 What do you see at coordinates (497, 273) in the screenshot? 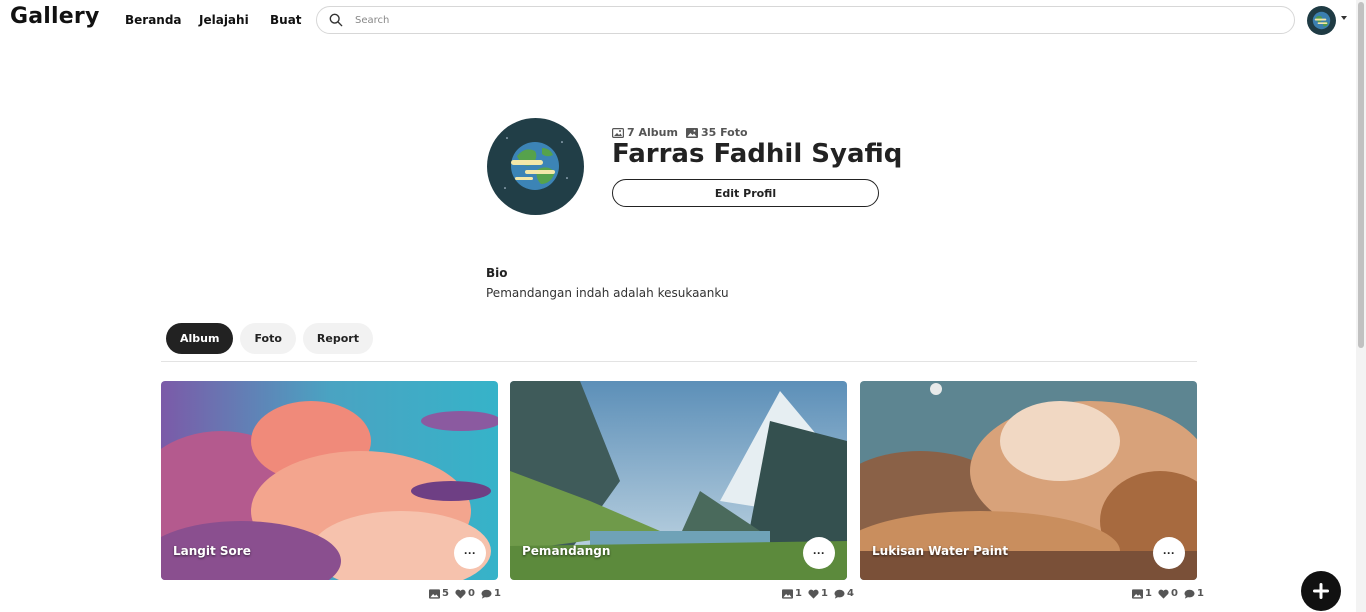
I see `bio-heading: Bio` at bounding box center [497, 273].